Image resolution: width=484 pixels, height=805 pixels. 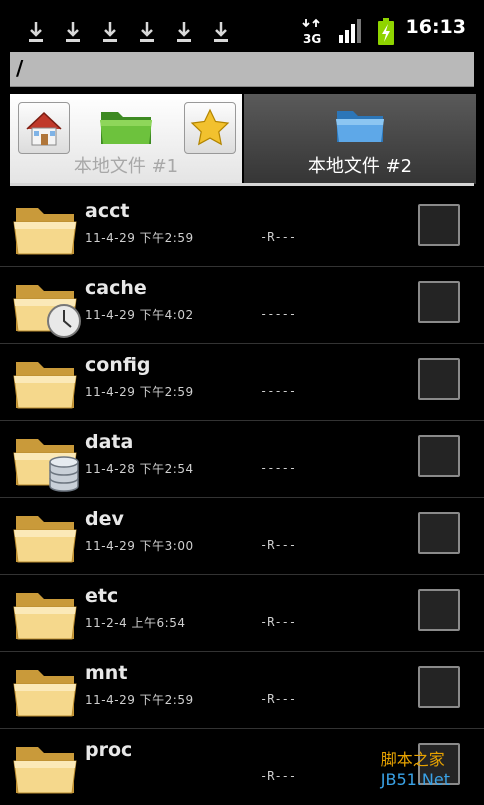 I want to click on file-name: dev, so click(x=104, y=519).